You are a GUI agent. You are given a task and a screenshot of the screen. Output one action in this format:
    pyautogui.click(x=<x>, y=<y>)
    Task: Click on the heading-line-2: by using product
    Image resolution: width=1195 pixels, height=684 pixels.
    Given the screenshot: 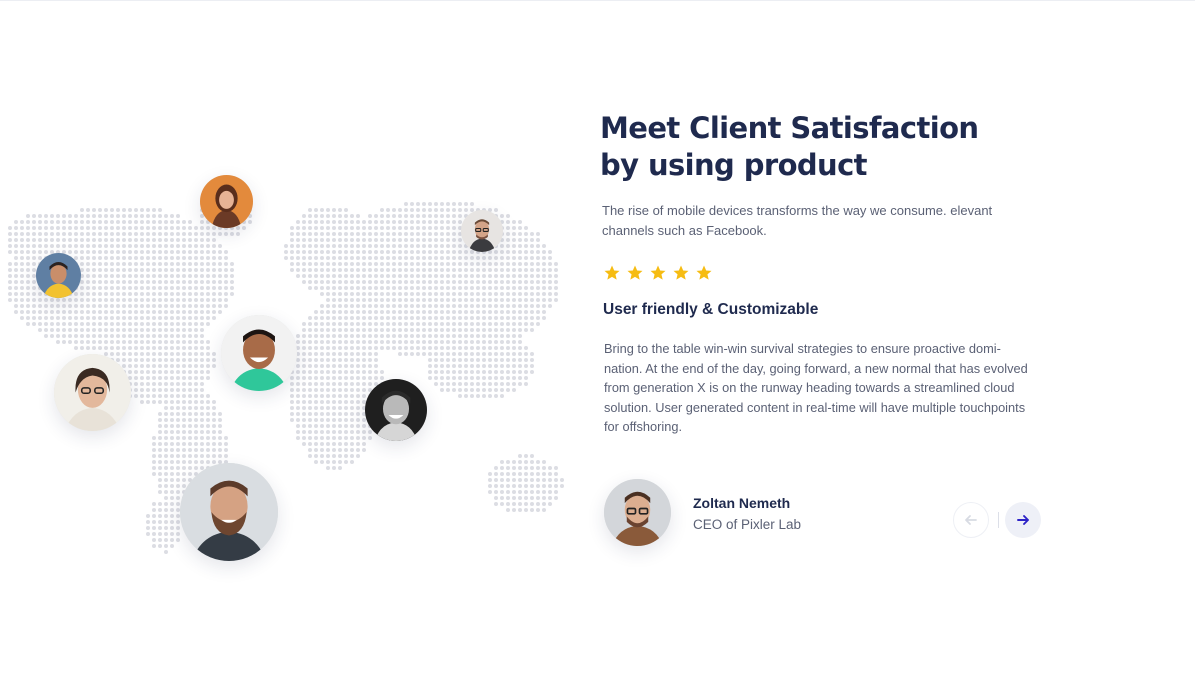 What is the action you would take?
    pyautogui.click(x=734, y=165)
    